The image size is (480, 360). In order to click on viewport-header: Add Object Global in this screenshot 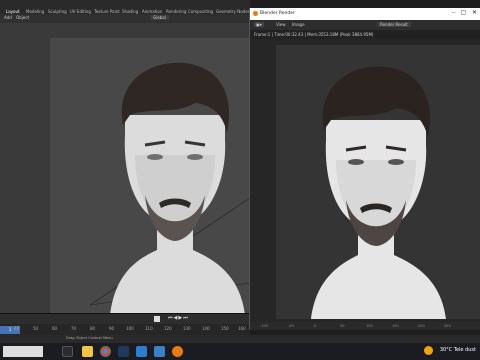, I will do `click(125, 18)`.